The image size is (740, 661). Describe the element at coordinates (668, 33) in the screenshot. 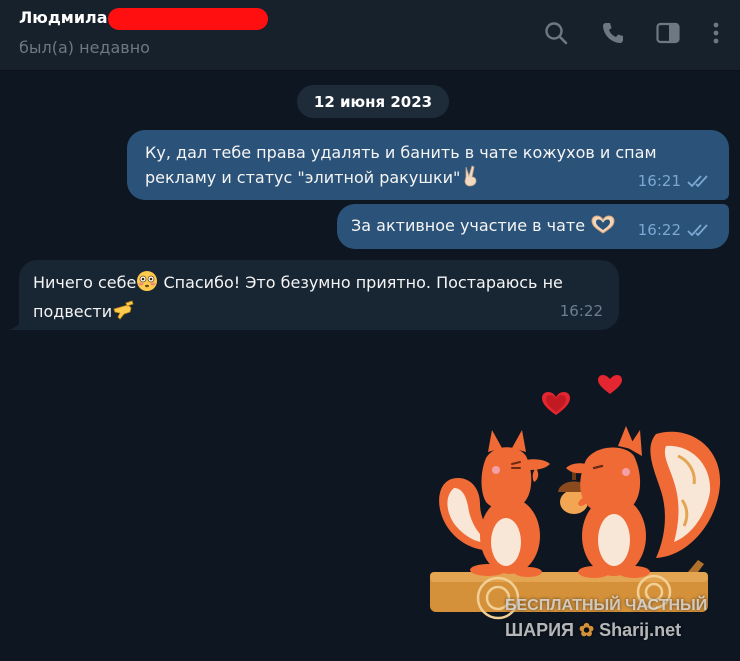

I see `sidebar-panel-icon` at that location.